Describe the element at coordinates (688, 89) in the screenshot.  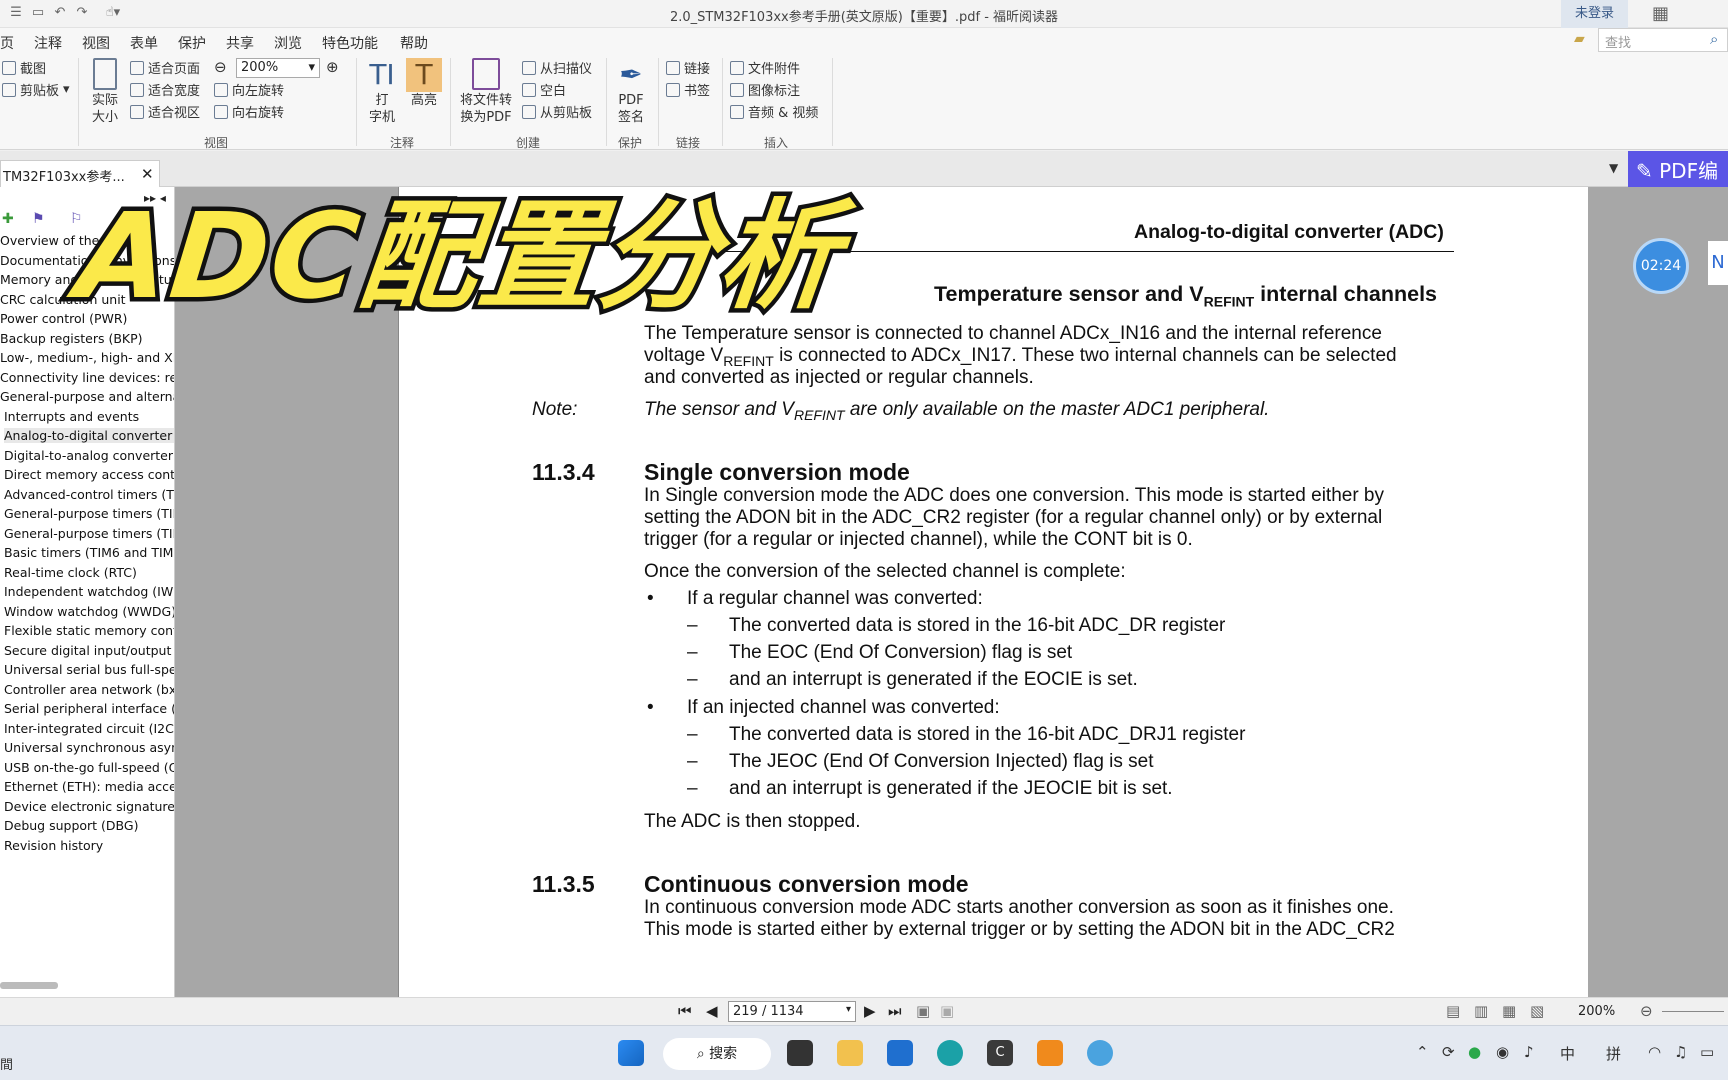
I see `bookmark-button: 书签` at that location.